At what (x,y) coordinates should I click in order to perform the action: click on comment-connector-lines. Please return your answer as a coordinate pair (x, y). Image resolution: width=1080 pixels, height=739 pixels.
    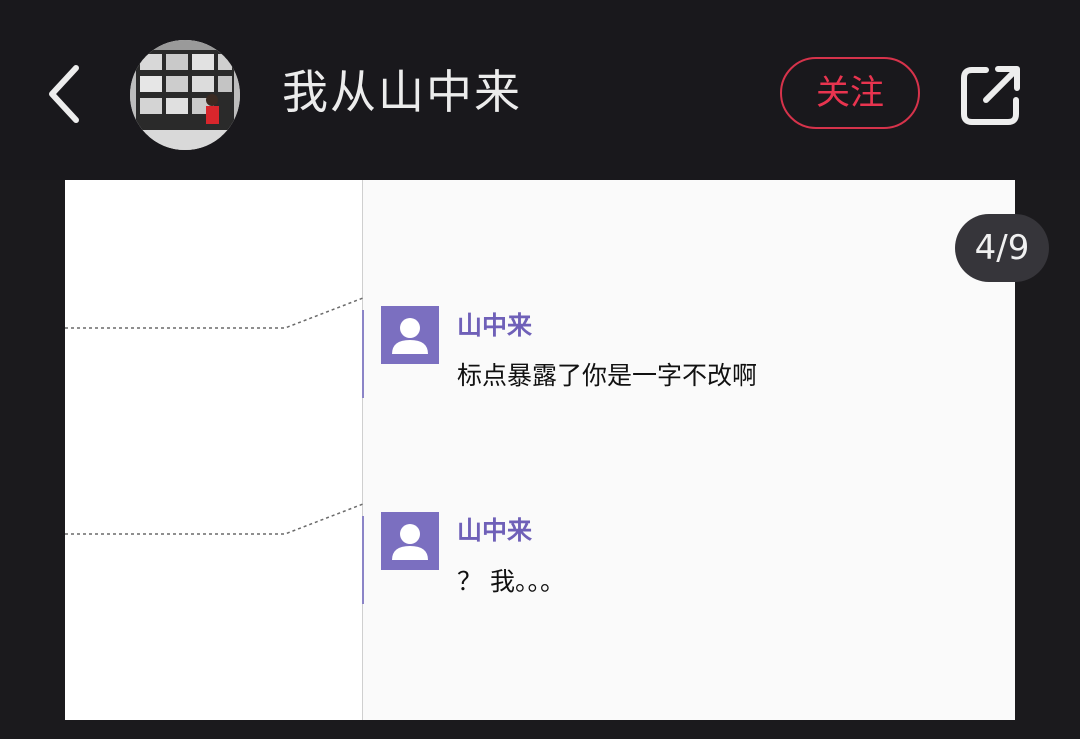
    Looking at the image, I should click on (214, 416).